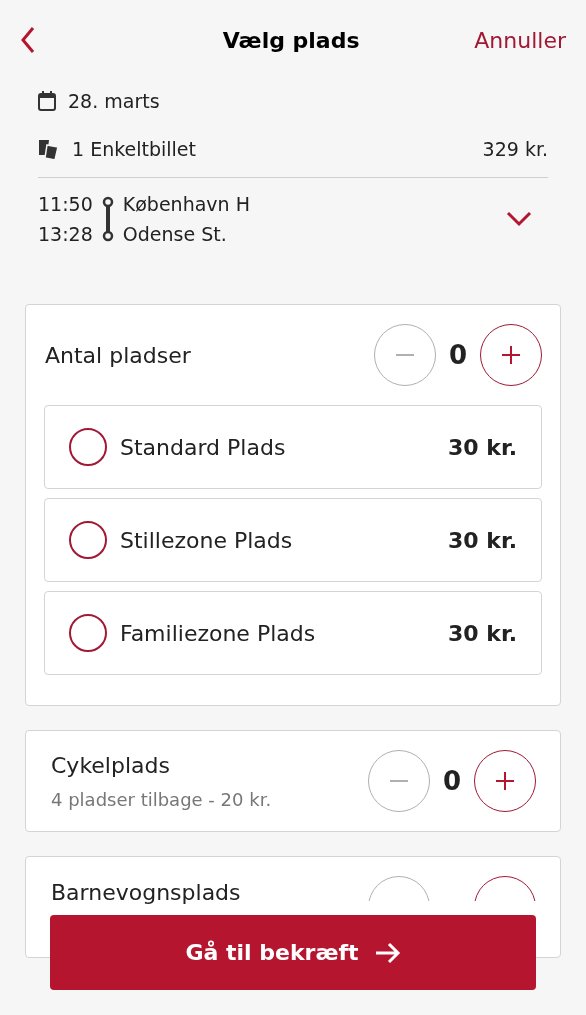 The image size is (586, 1015). What do you see at coordinates (520, 40) in the screenshot?
I see `cancel-link: Annuller` at bounding box center [520, 40].